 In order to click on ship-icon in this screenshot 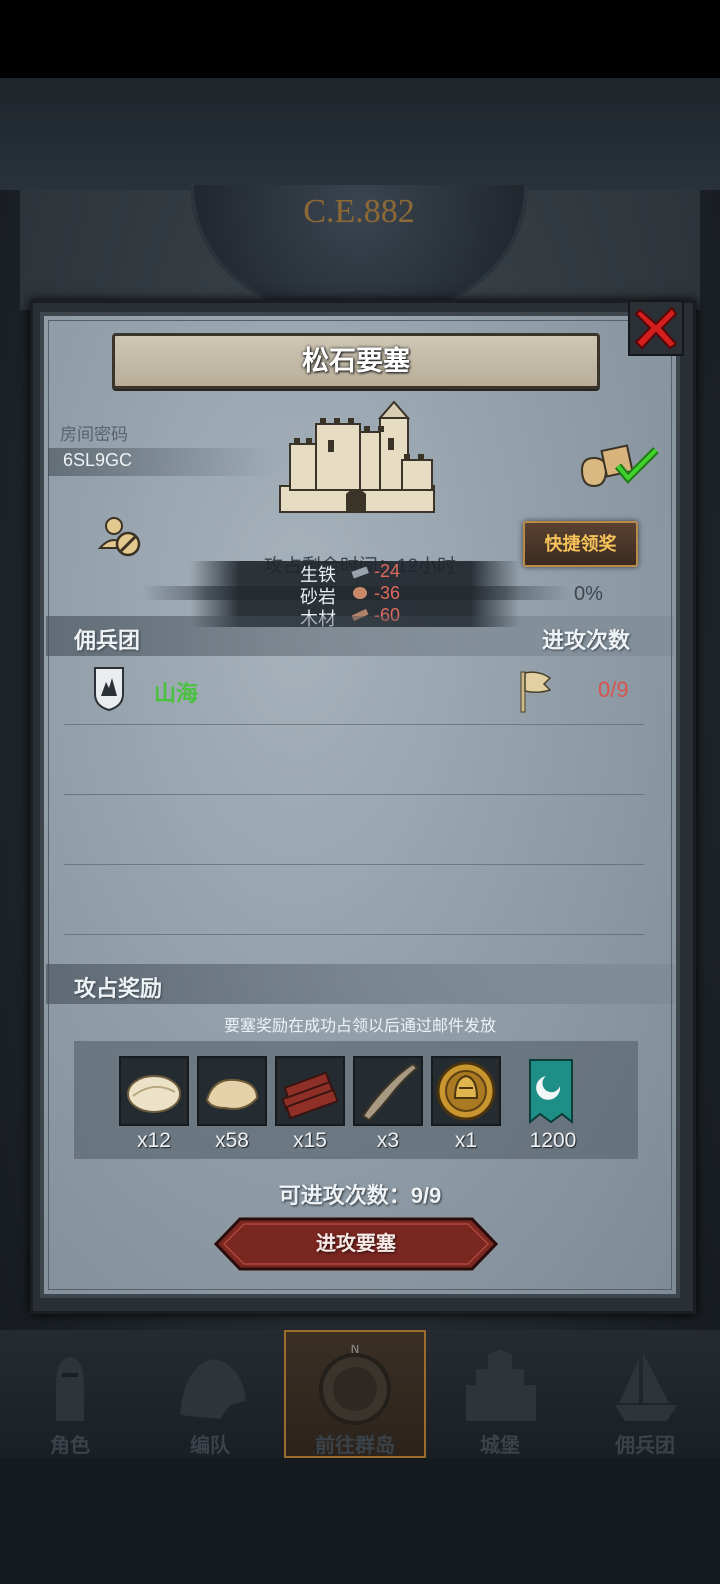, I will do `click(646, 1387)`.